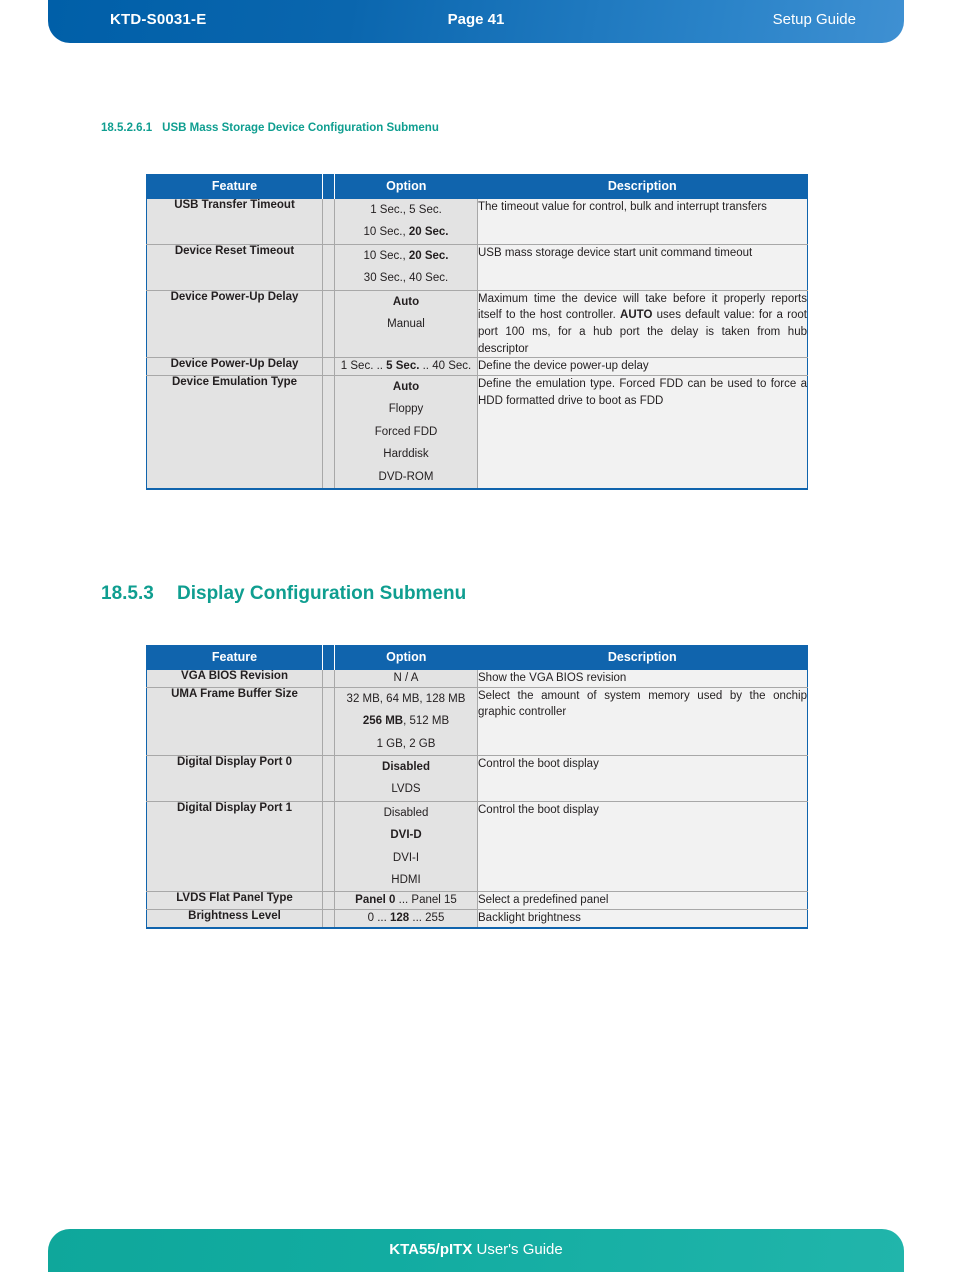  Describe the element at coordinates (406, 454) in the screenshot. I see `option-value: Harddisk` at that location.